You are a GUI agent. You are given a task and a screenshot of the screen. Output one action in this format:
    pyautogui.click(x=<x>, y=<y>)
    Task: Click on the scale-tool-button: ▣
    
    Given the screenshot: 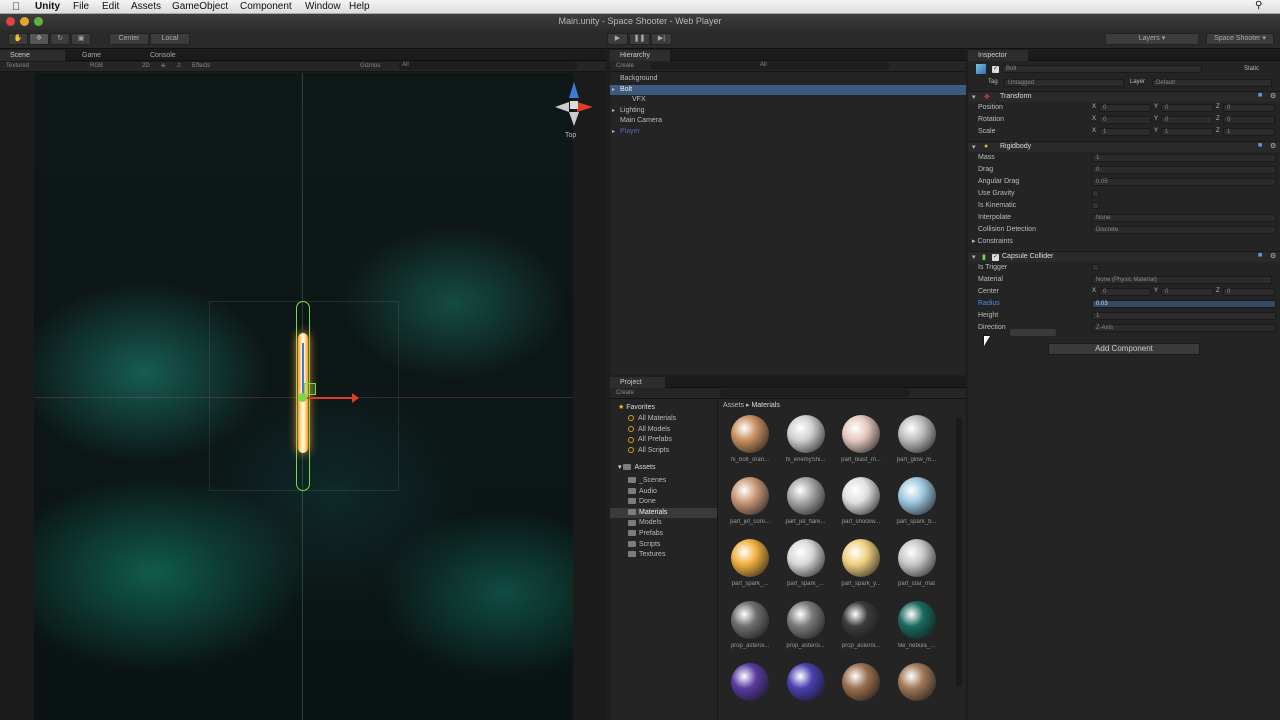 What is the action you would take?
    pyautogui.click(x=81, y=39)
    